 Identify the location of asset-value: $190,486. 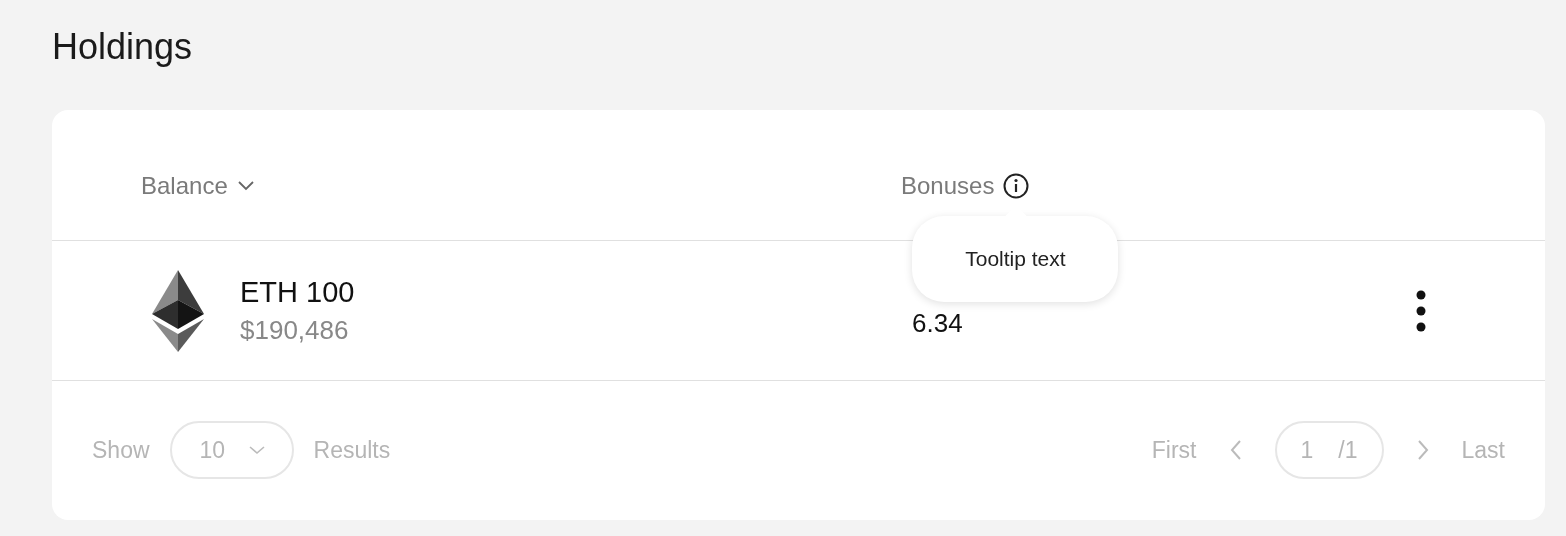
(295, 330).